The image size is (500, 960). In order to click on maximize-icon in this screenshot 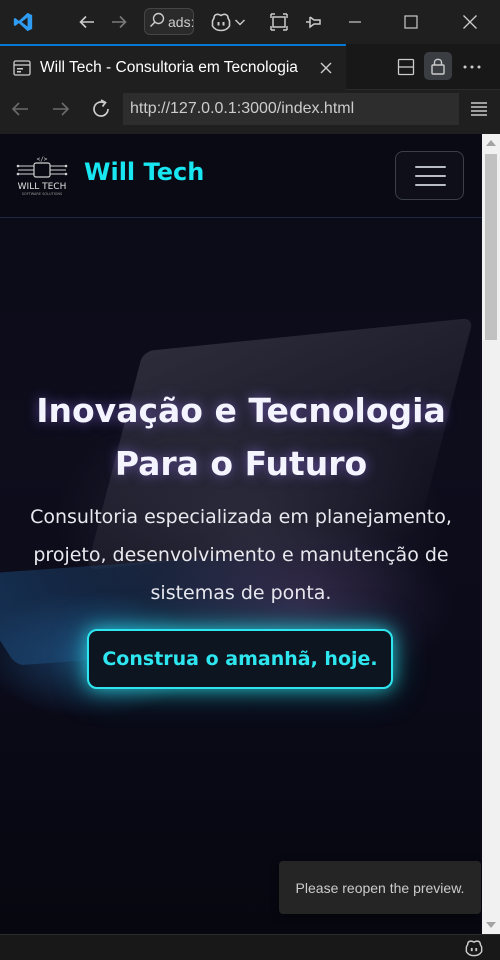, I will do `click(411, 22)`.